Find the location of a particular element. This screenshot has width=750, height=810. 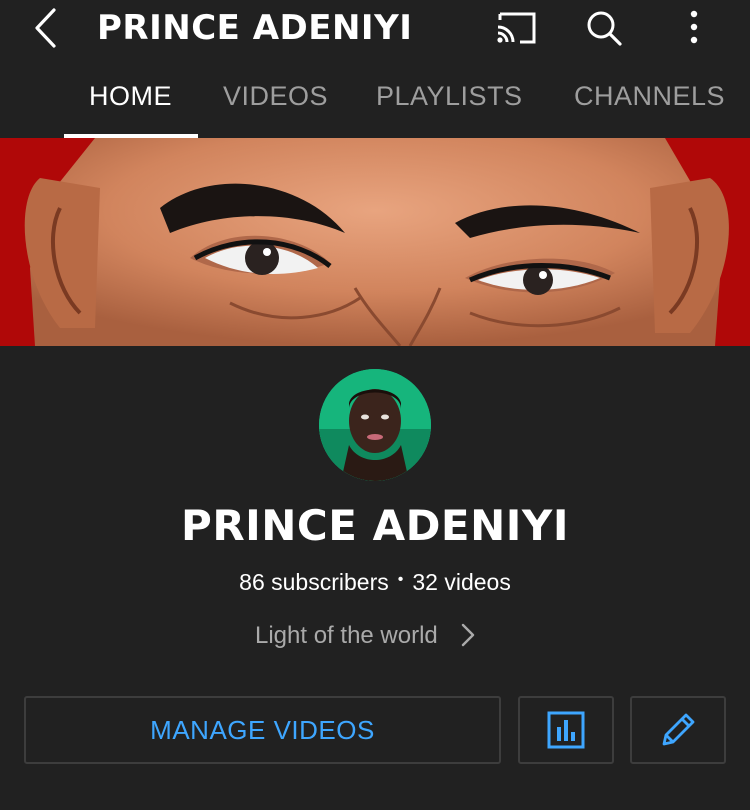

pencil-icon is located at coordinates (678, 729).